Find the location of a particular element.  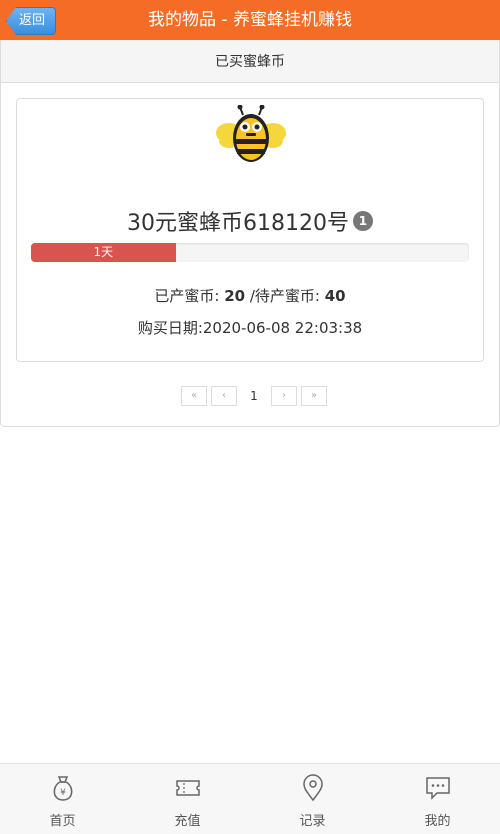

pending-label: /待产蜜币: is located at coordinates (285, 296).